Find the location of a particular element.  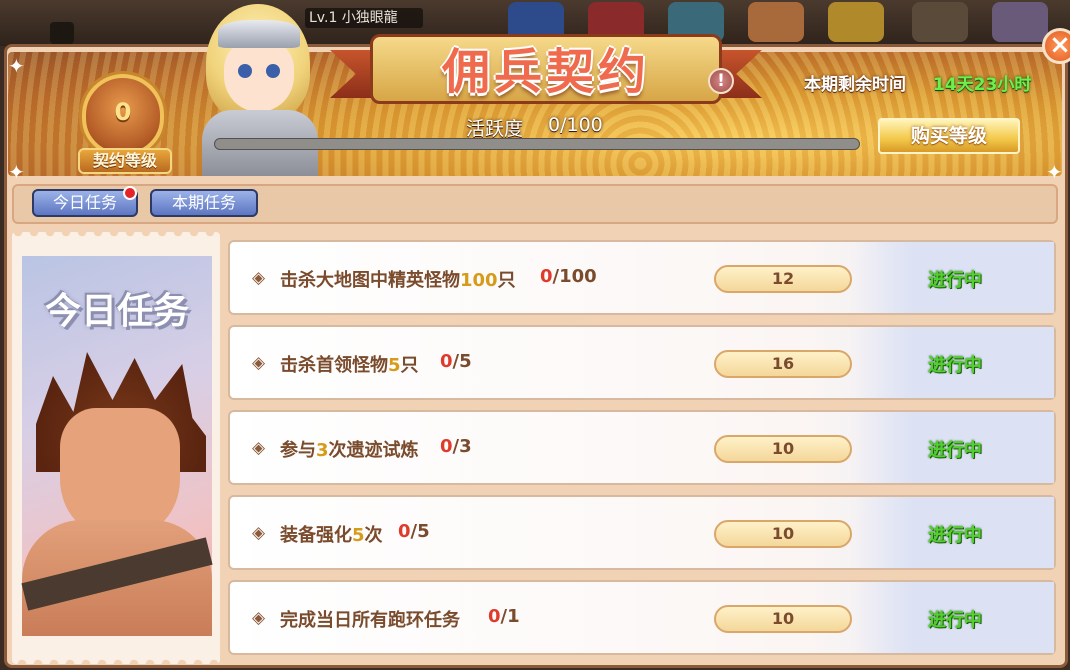

task-name: 完成当日所有跑环任务 is located at coordinates (370, 620).